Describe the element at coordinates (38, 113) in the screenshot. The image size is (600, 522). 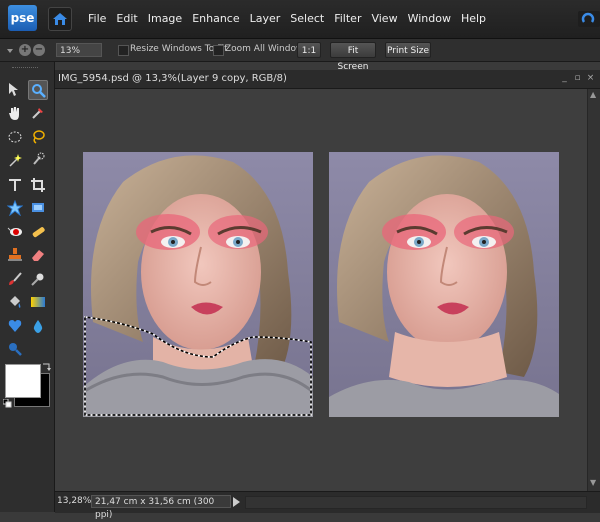
I see `eyedropper-tool-icon` at that location.